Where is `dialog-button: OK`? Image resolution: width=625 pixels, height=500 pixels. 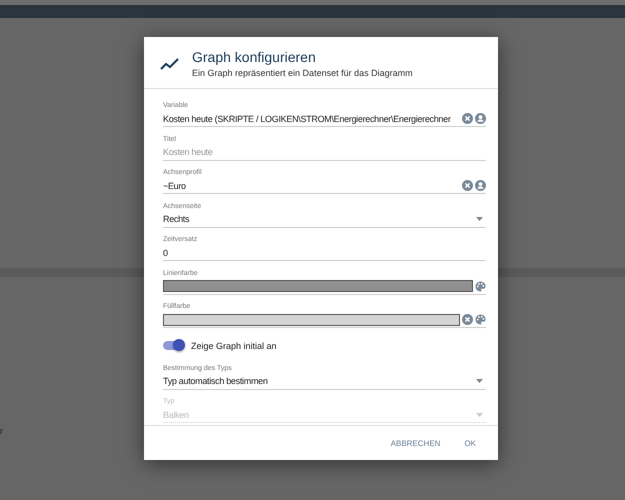
dialog-button: OK is located at coordinates (470, 443).